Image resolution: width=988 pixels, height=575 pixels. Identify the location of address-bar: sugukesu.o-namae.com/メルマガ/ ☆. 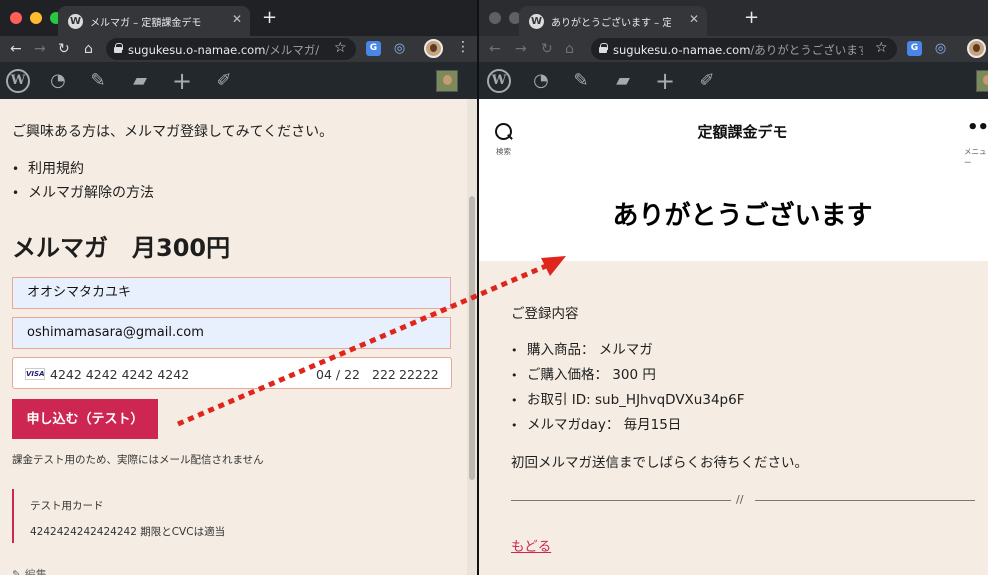
(231, 49).